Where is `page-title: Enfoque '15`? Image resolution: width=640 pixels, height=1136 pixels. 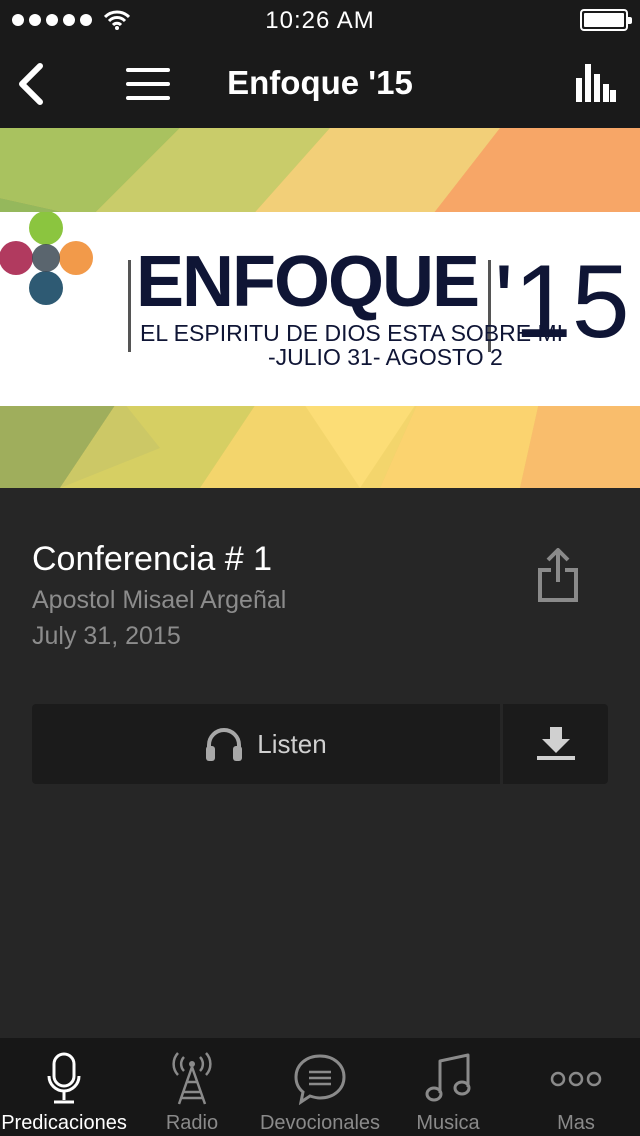
page-title: Enfoque '15 is located at coordinates (320, 82).